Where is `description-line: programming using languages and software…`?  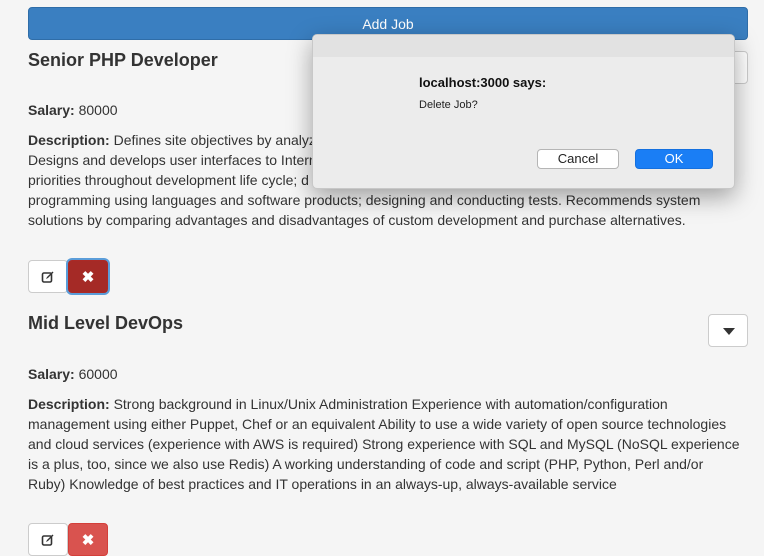
description-line: programming using languages and software… is located at coordinates (364, 200).